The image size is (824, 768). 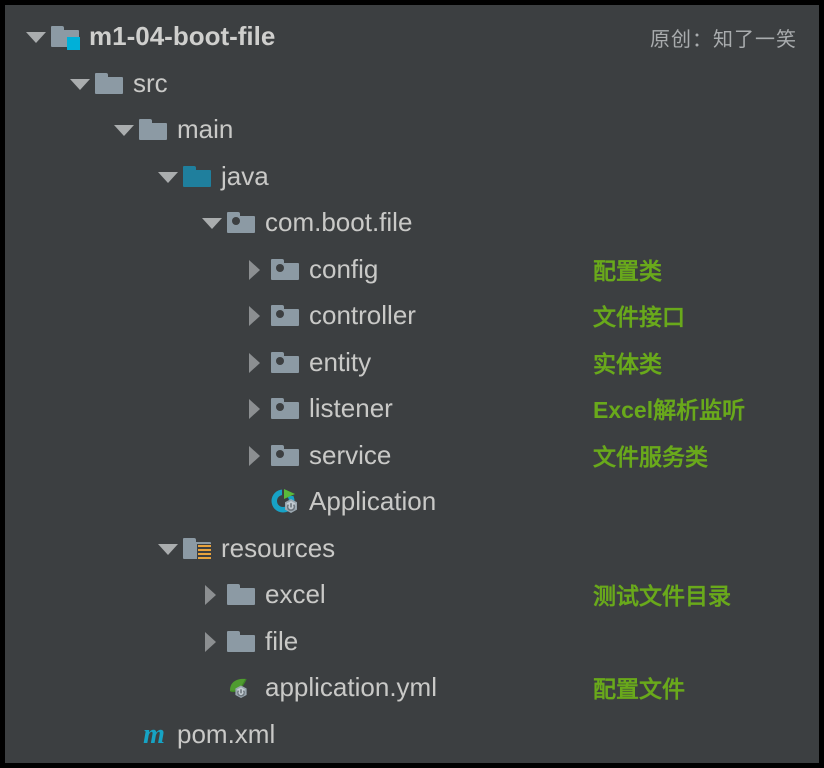 What do you see at coordinates (205, 129) in the screenshot?
I see `tree-row-label: main` at bounding box center [205, 129].